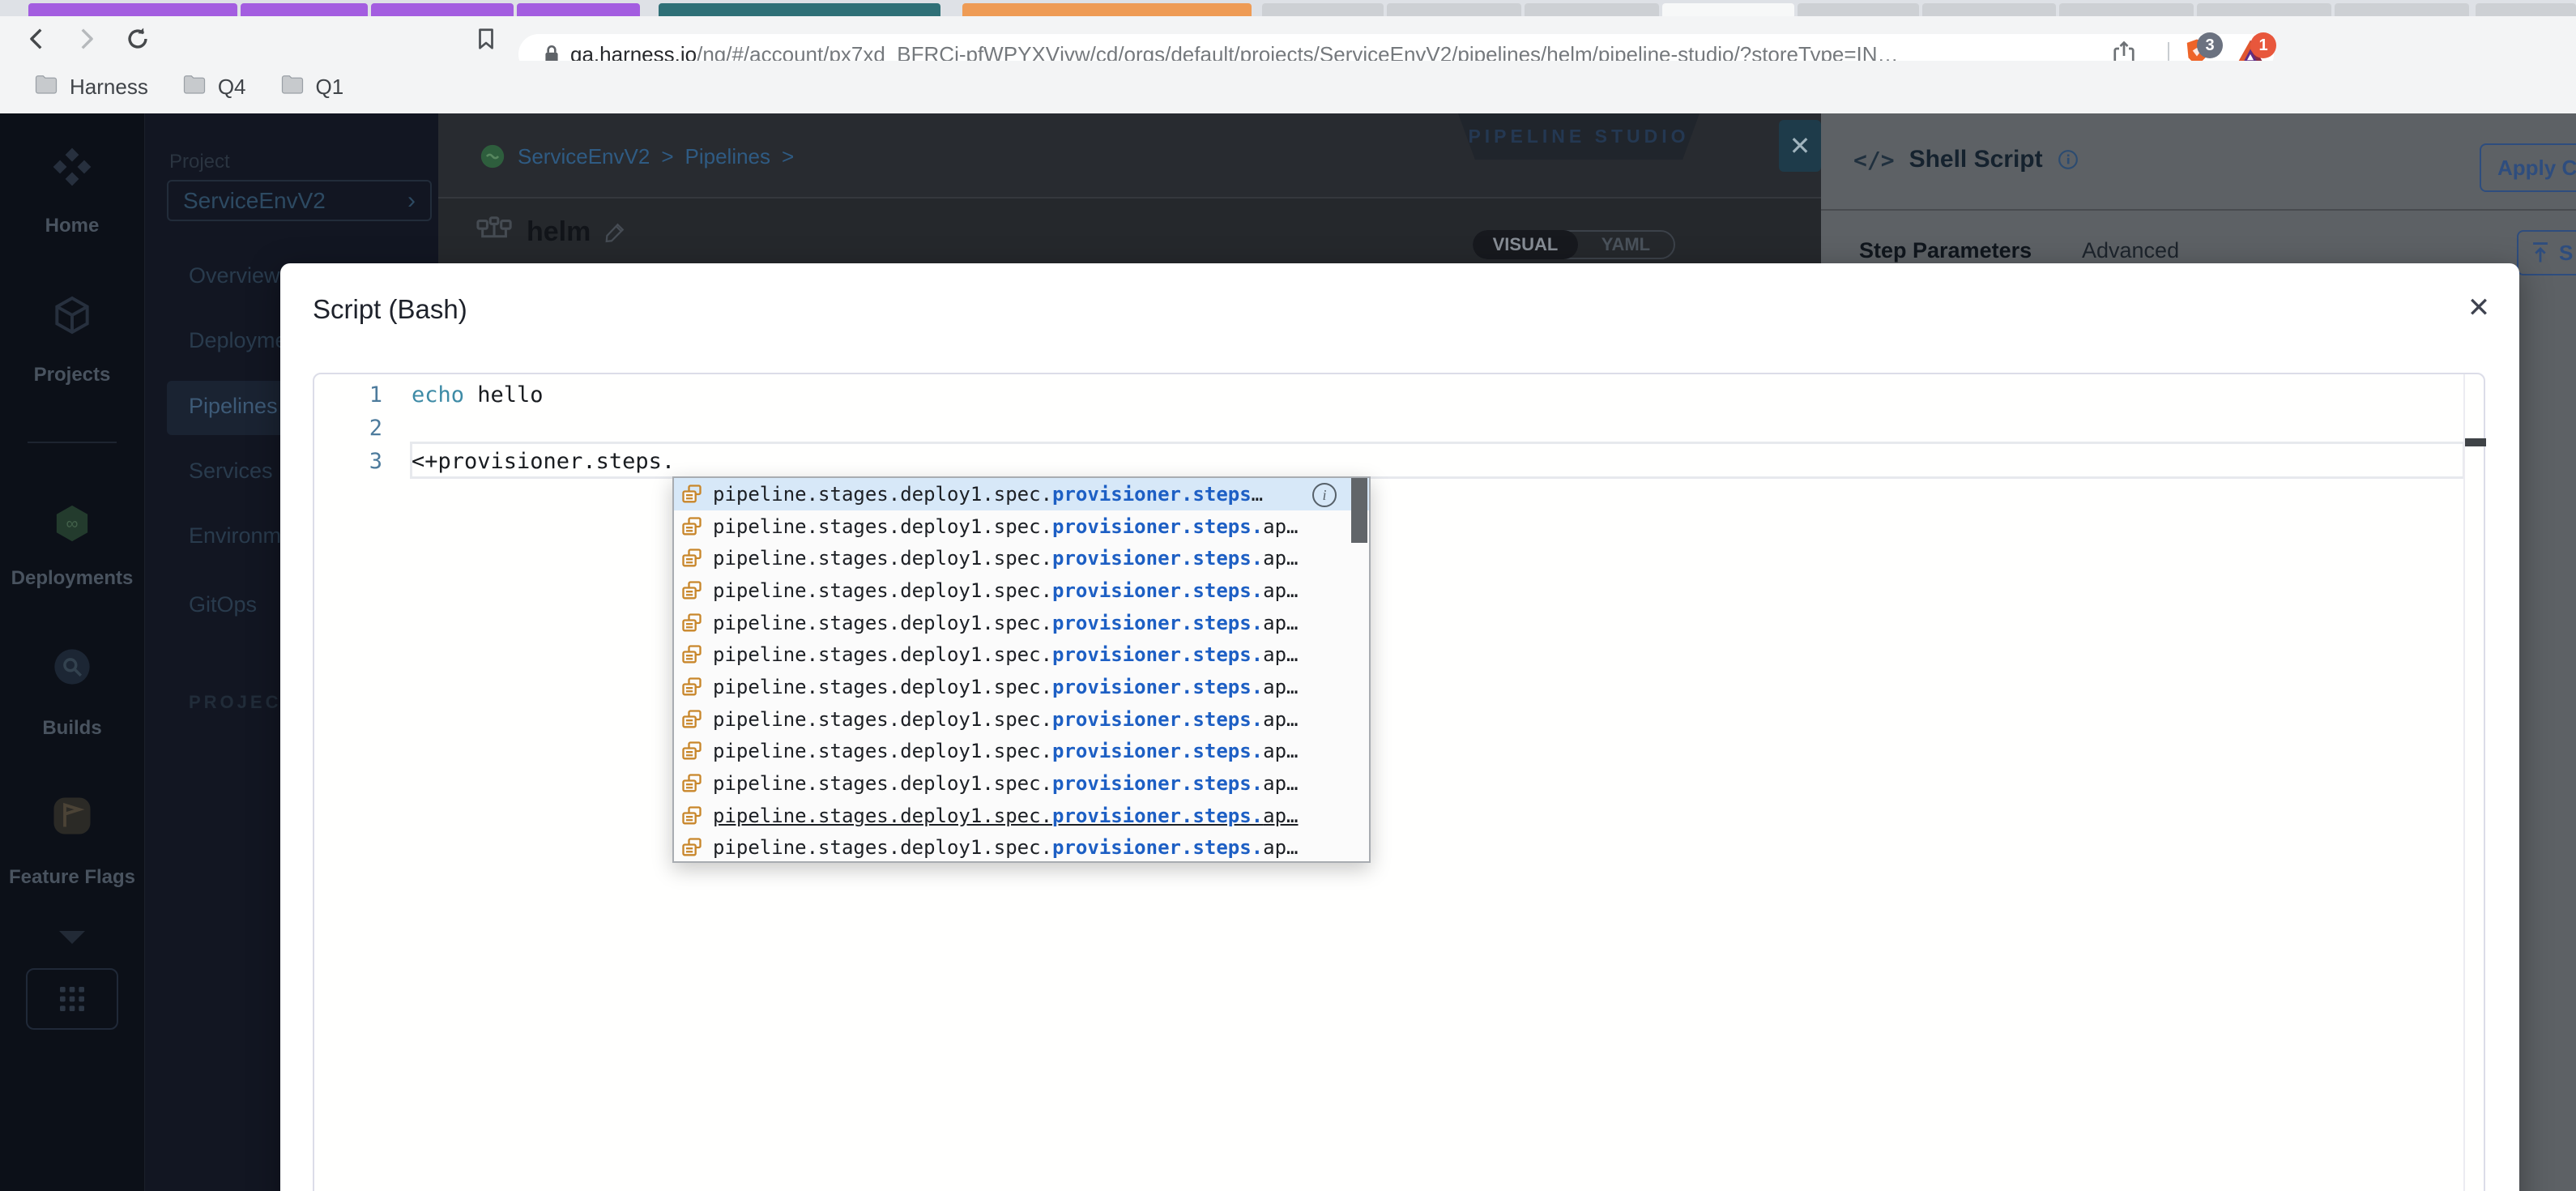 This screenshot has height=1191, width=2576. Describe the element at coordinates (376, 428) in the screenshot. I see `line-number: 2` at that location.